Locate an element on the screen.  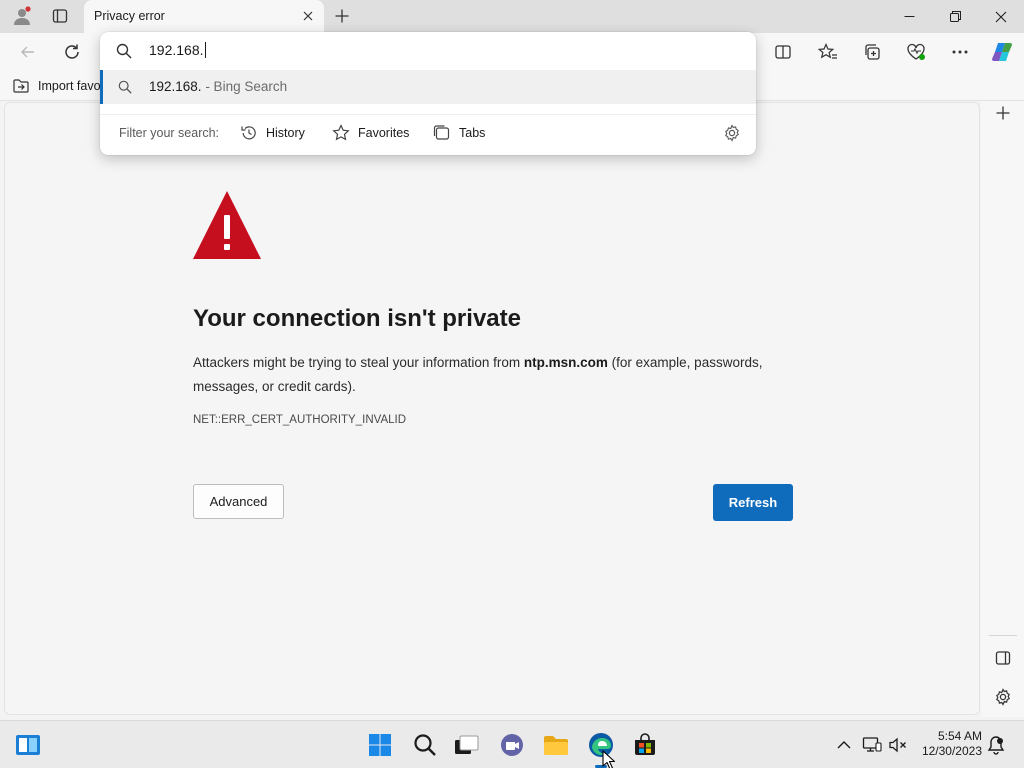
filter-favorites: Favorites is located at coordinates (370, 133).